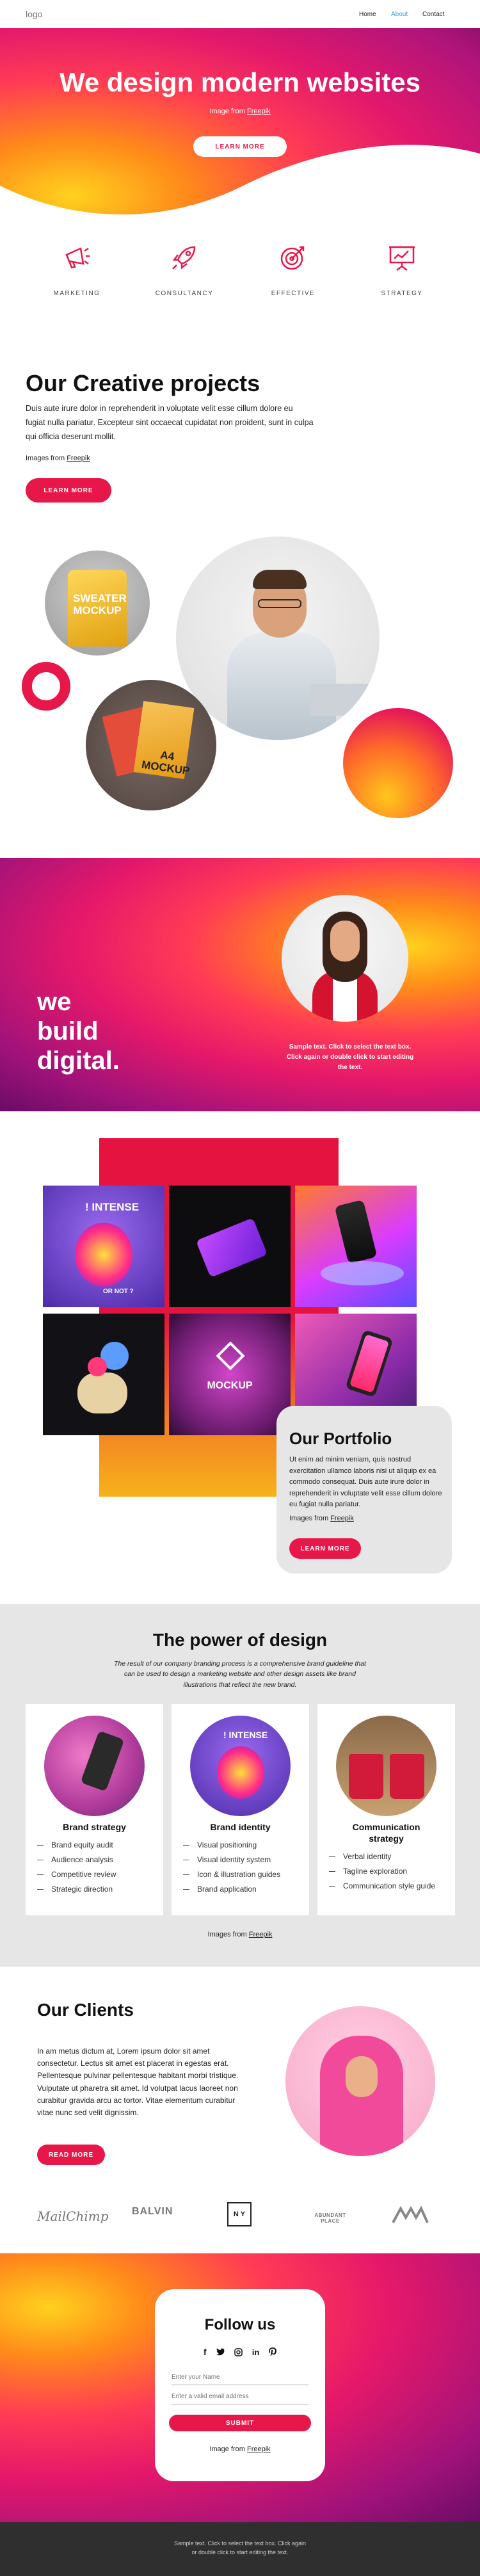 This screenshot has width=480, height=2576. What do you see at coordinates (279, 603) in the screenshot?
I see `portrait-glasses` at bounding box center [279, 603].